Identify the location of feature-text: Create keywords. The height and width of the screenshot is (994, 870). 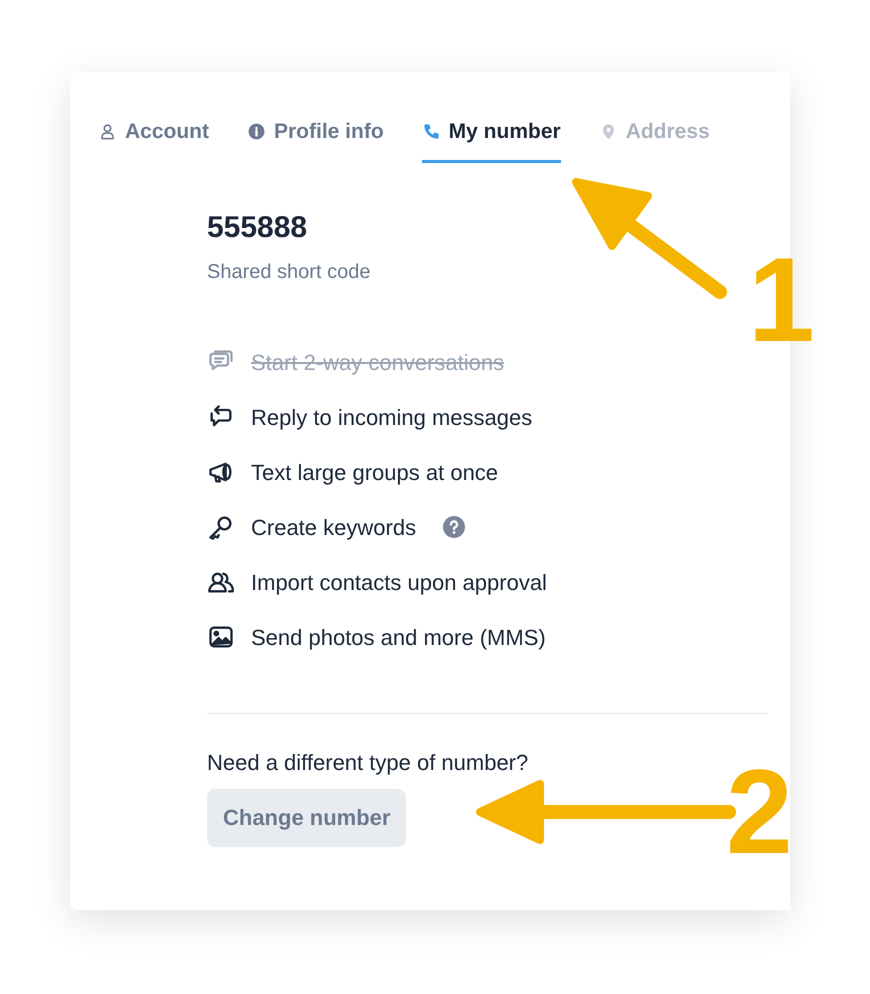
(333, 528).